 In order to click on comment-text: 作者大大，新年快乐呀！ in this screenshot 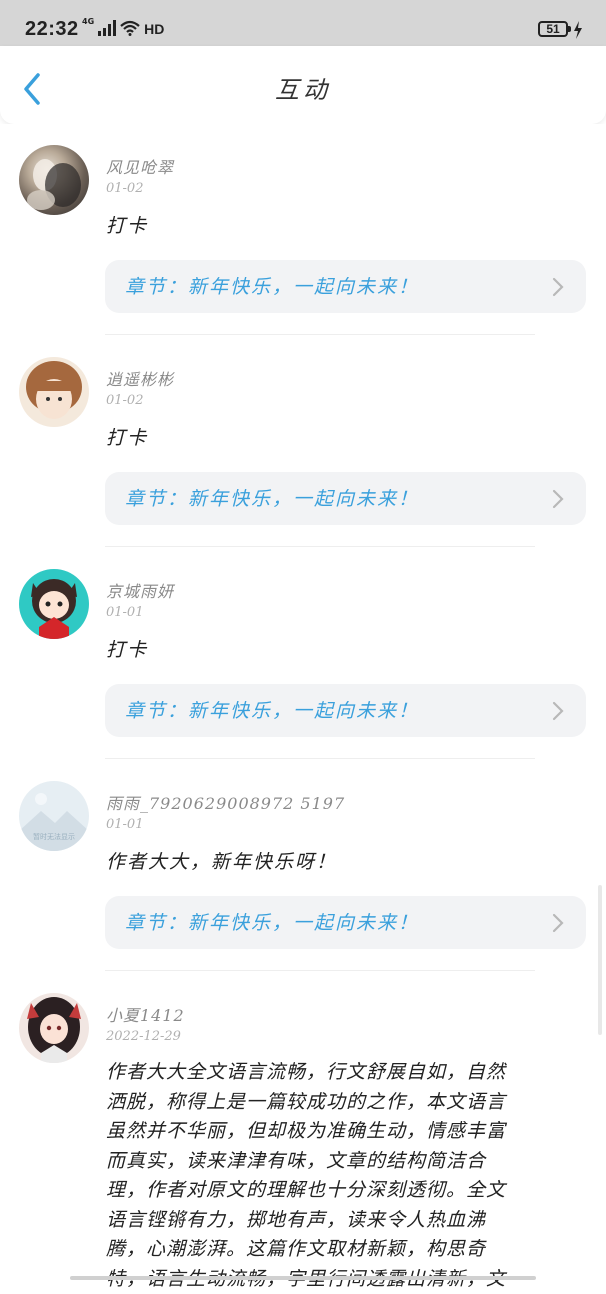, I will do `click(341, 862)`.